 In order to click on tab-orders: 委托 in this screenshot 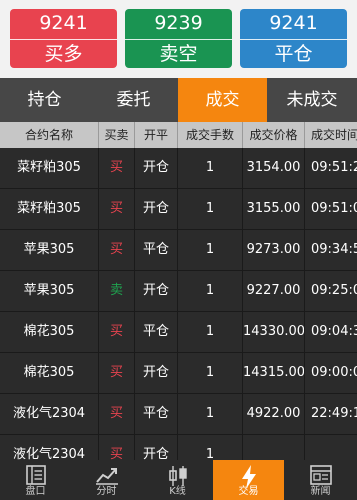, I will do `click(133, 100)`.